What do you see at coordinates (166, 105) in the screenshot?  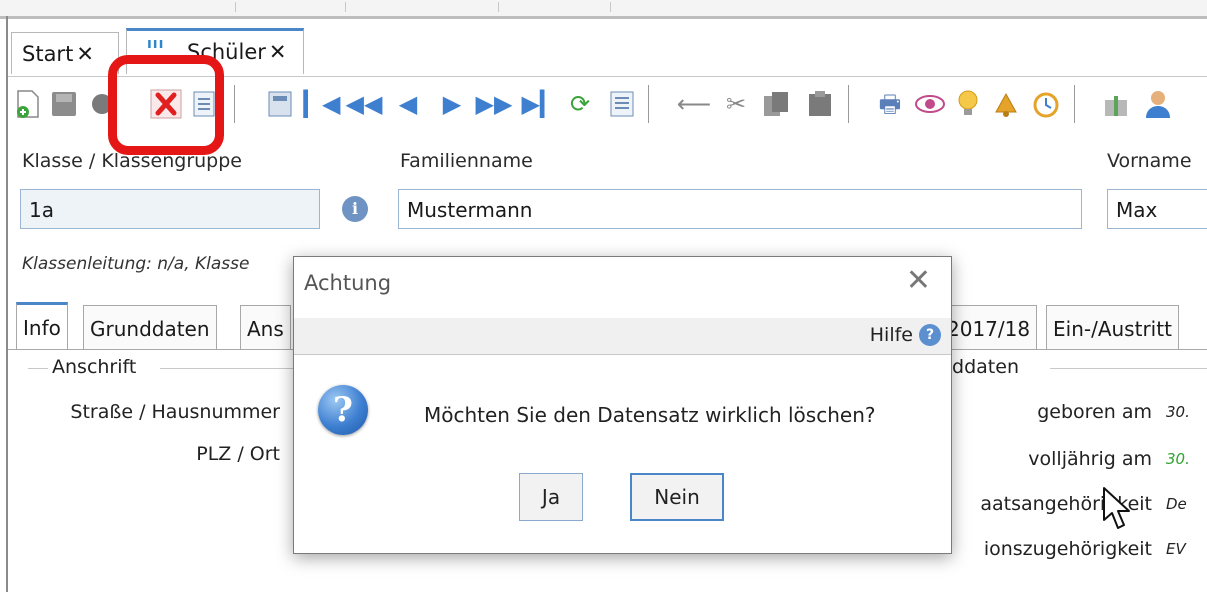 I see `highlight-frame` at bounding box center [166, 105].